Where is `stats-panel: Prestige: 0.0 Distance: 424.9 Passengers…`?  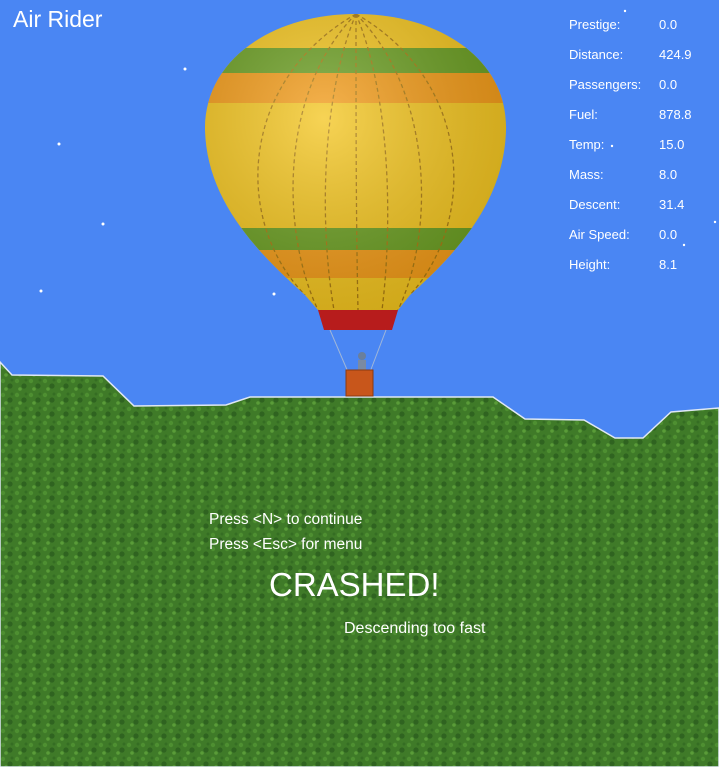 stats-panel: Prestige: 0.0 Distance: 424.9 Passengers… is located at coordinates (644, 148).